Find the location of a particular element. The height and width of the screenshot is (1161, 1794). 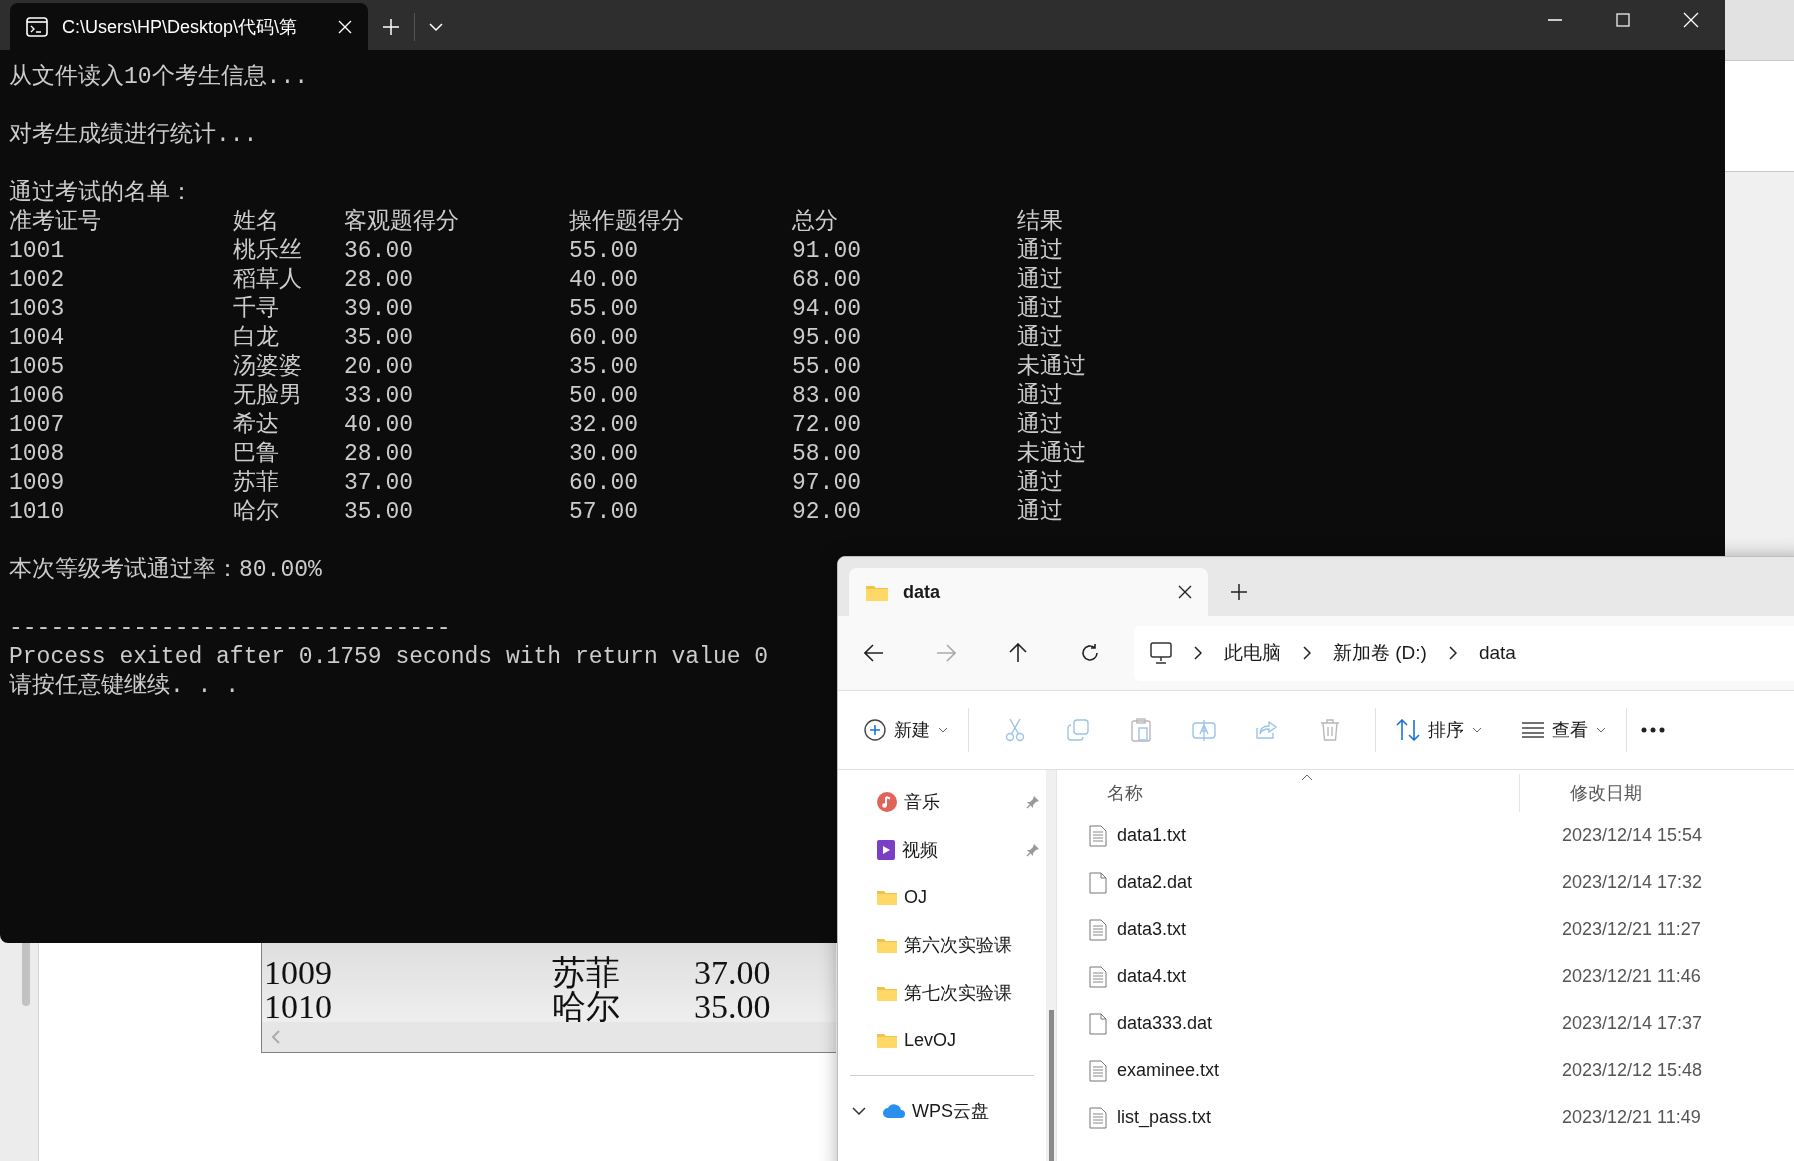

breadcrumb-item: 此电脑 is located at coordinates (1252, 653).